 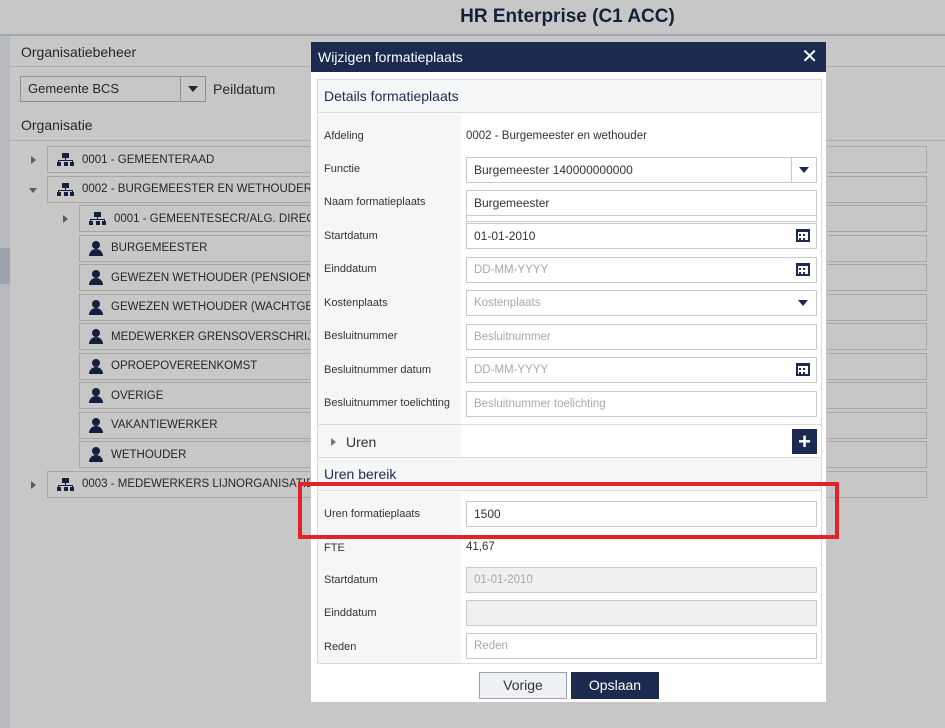 I want to click on einddatum-calendar-button, so click(x=803, y=270).